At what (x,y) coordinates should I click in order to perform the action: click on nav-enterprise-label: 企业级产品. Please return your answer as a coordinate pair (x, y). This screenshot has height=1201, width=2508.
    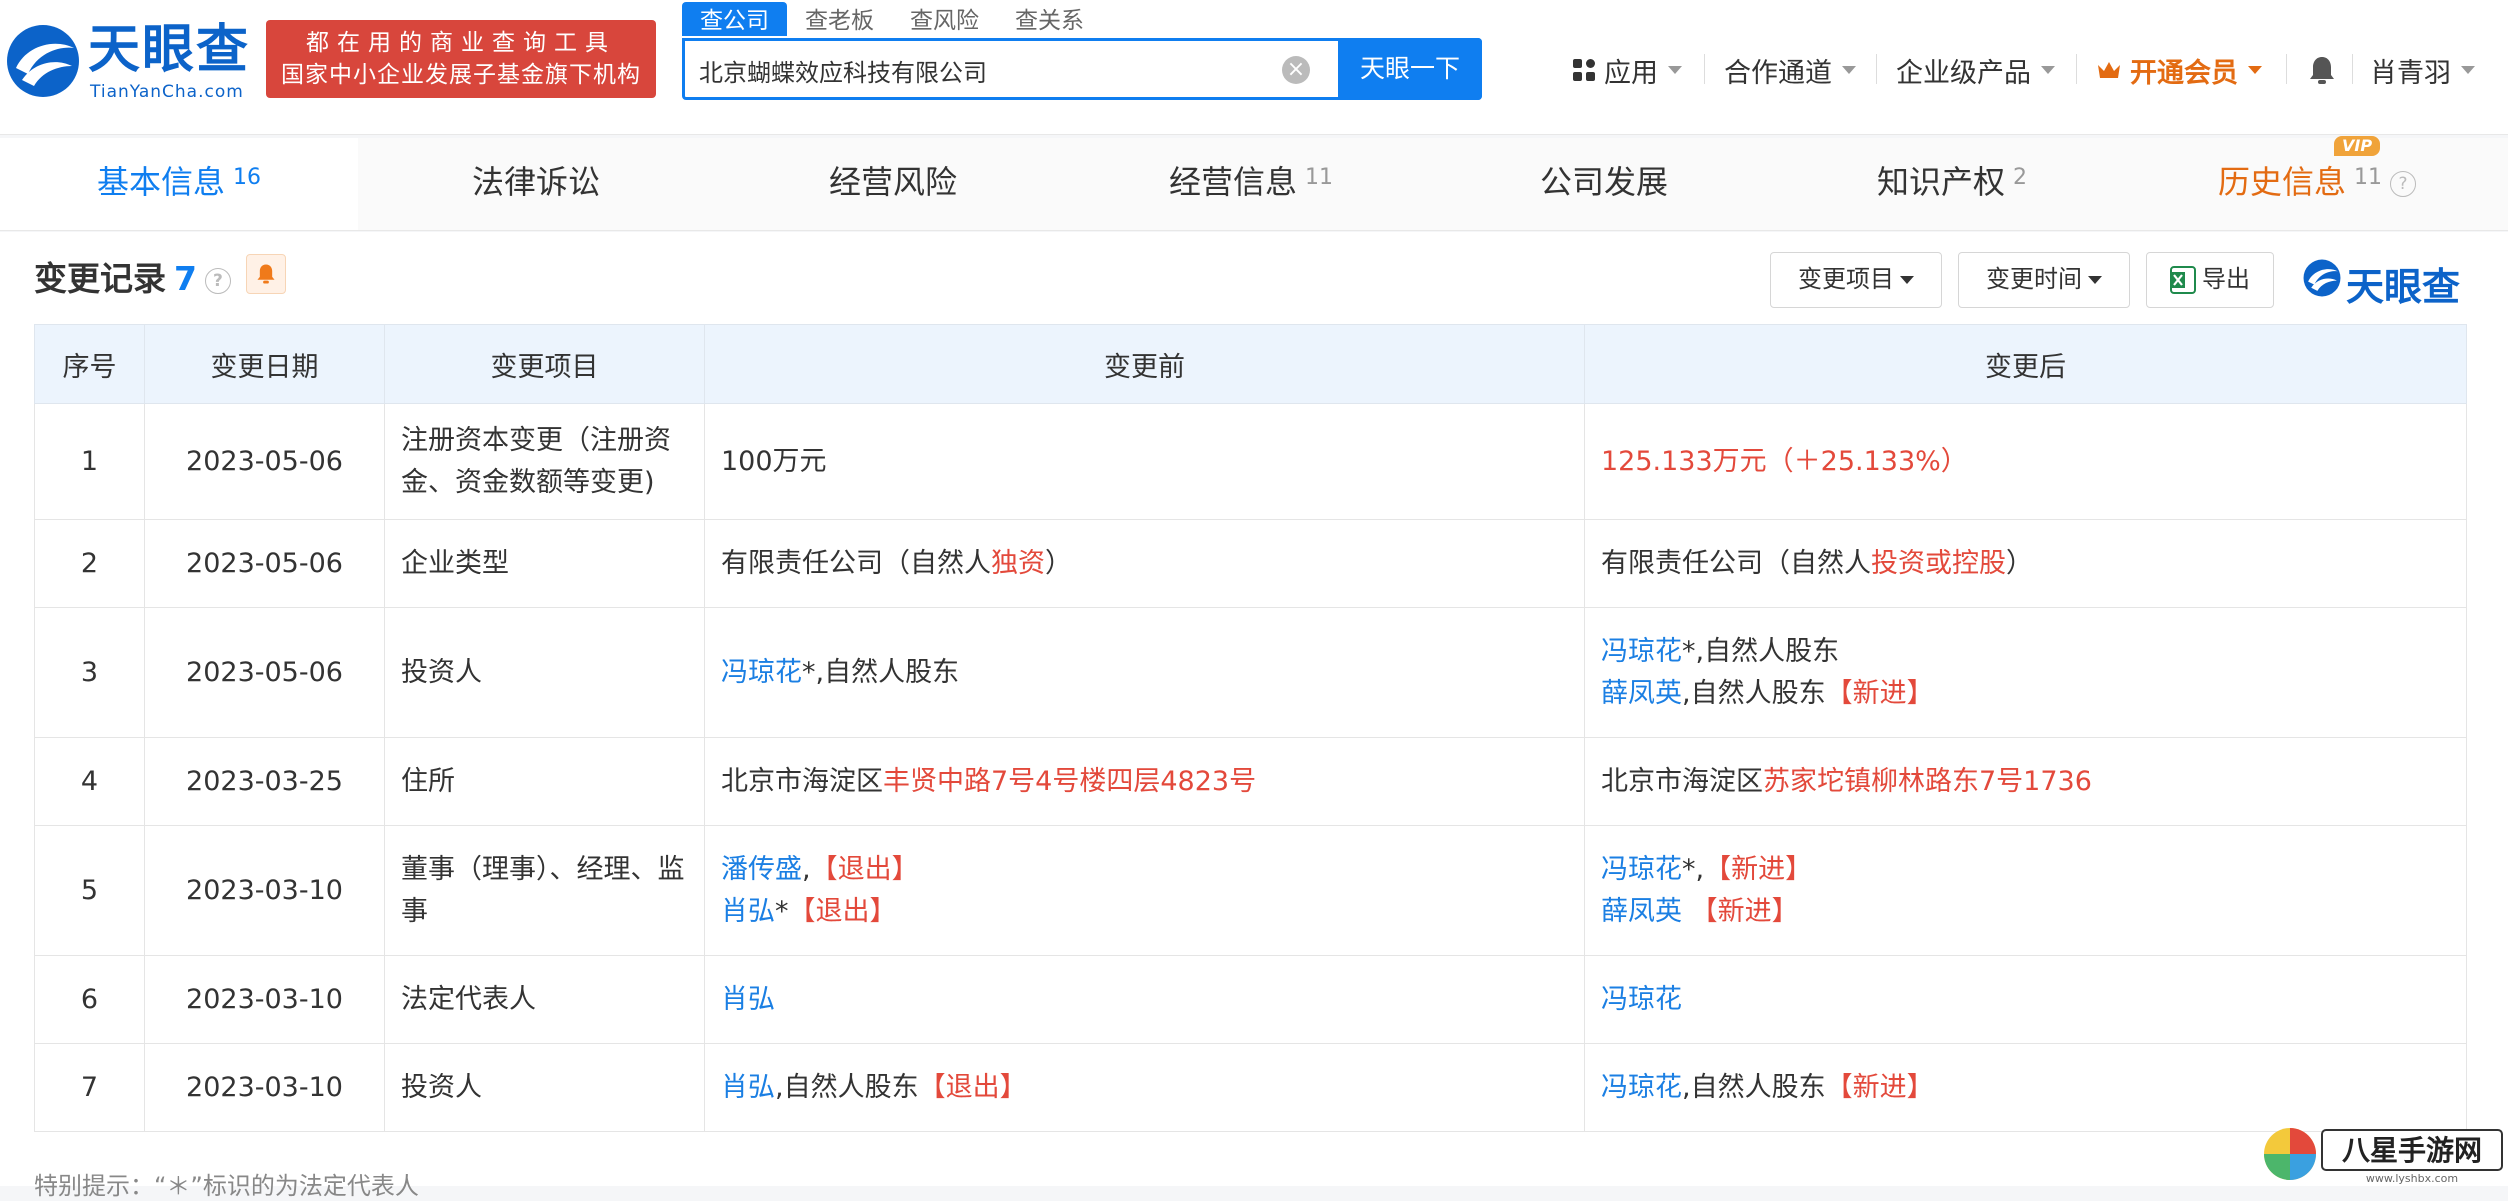
    Looking at the image, I should click on (1963, 73).